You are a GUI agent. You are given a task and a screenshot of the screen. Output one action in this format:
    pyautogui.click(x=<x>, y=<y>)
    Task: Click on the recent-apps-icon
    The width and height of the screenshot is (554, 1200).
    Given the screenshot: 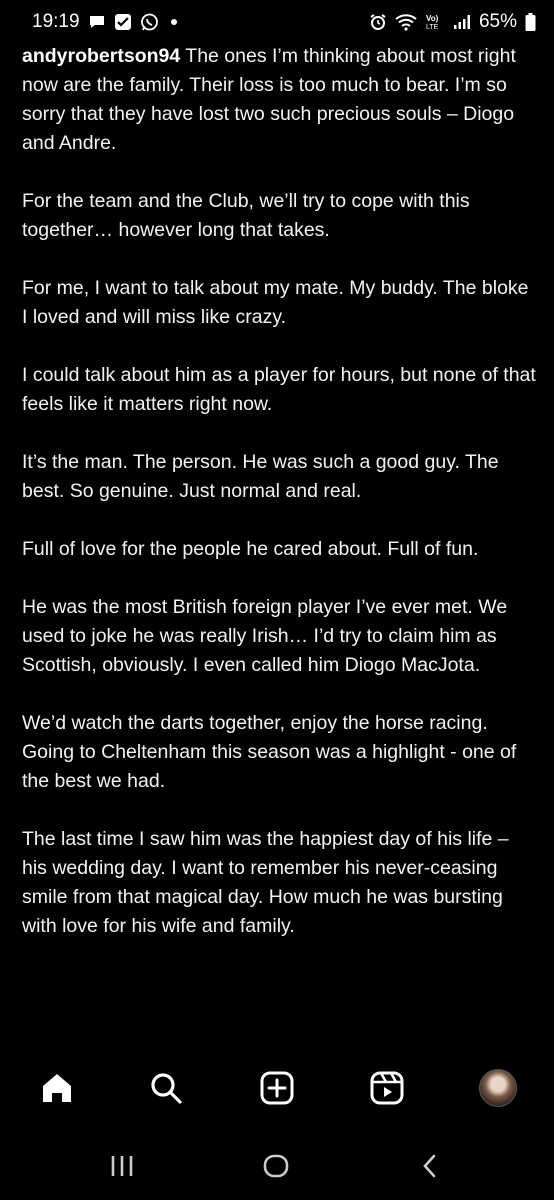 What is the action you would take?
    pyautogui.click(x=122, y=1166)
    